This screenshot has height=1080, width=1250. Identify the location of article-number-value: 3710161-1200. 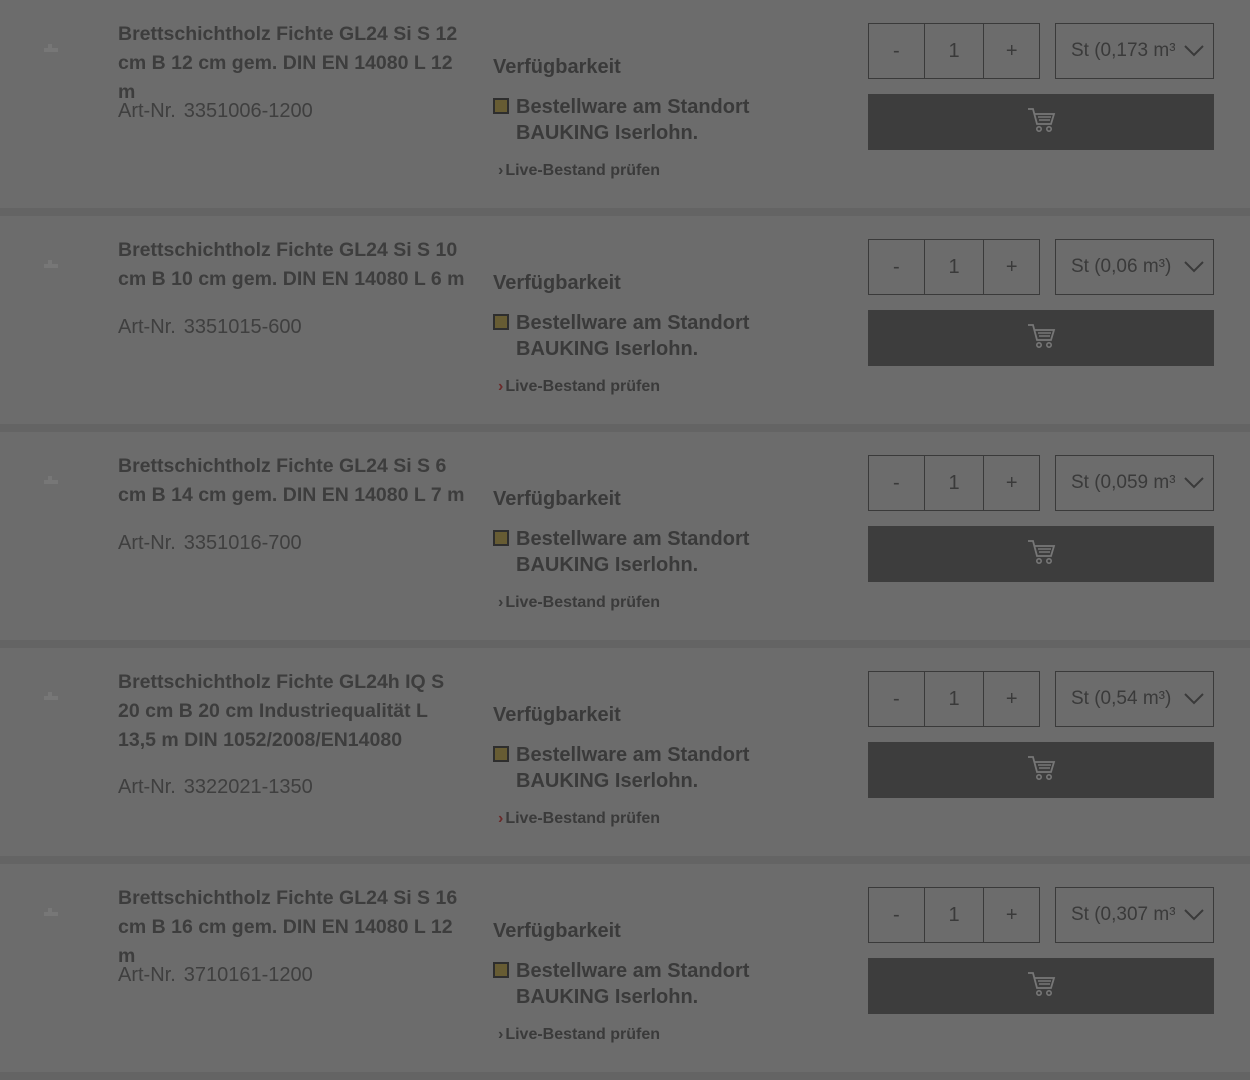
(248, 975).